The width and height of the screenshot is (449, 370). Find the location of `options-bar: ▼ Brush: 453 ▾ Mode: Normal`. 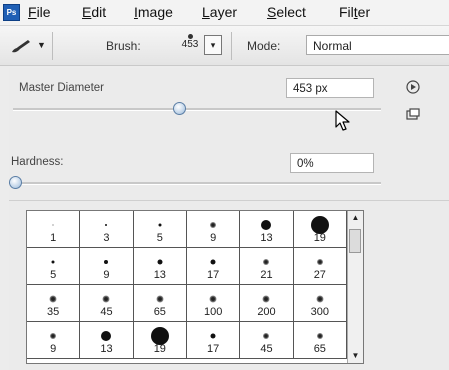

options-bar: ▼ Brush: 453 ▾ Mode: Normal is located at coordinates (224, 46).